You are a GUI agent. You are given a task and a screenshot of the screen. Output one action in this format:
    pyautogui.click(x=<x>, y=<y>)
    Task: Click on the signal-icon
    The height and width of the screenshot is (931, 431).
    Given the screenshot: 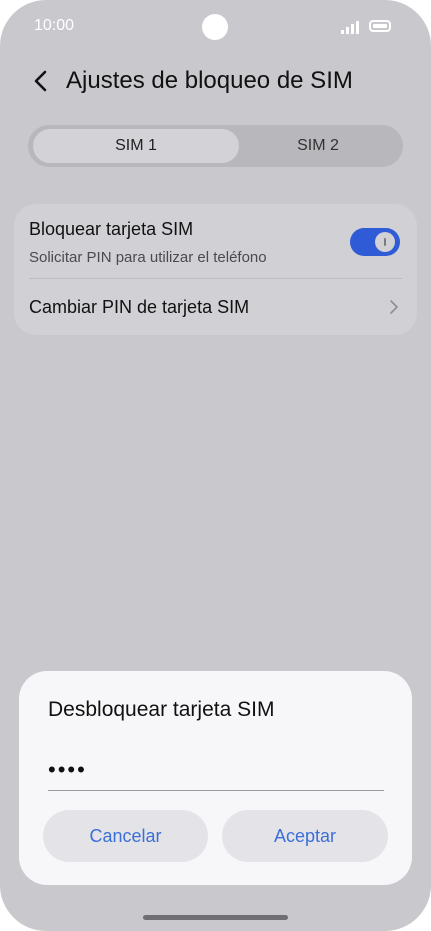 What is the action you would take?
    pyautogui.click(x=350, y=27)
    